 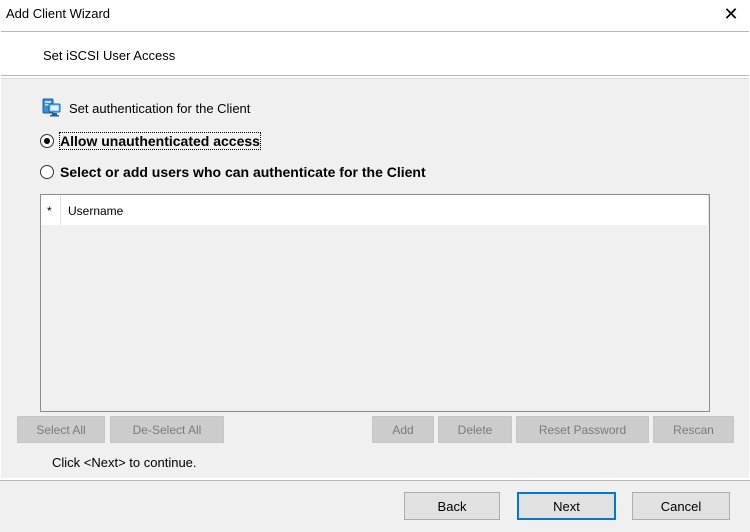 I want to click on column-divider-right, so click(x=708, y=210).